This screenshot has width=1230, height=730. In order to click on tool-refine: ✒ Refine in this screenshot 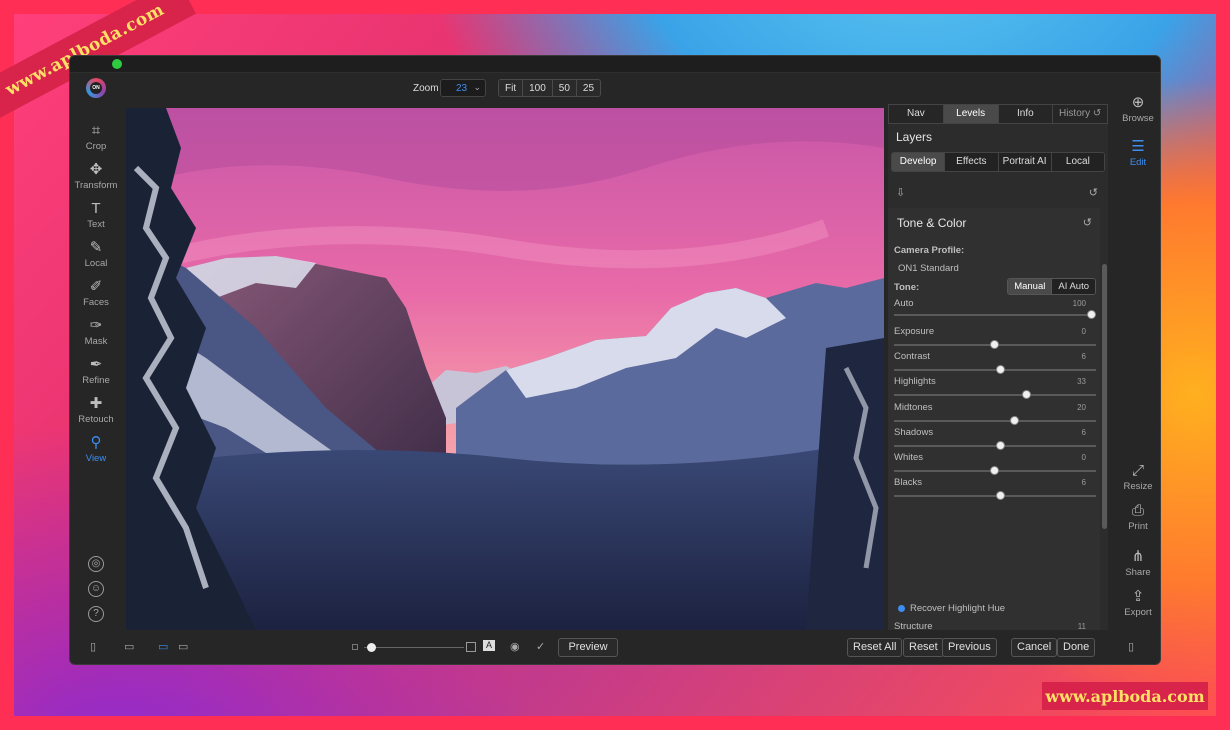, I will do `click(96, 375)`.